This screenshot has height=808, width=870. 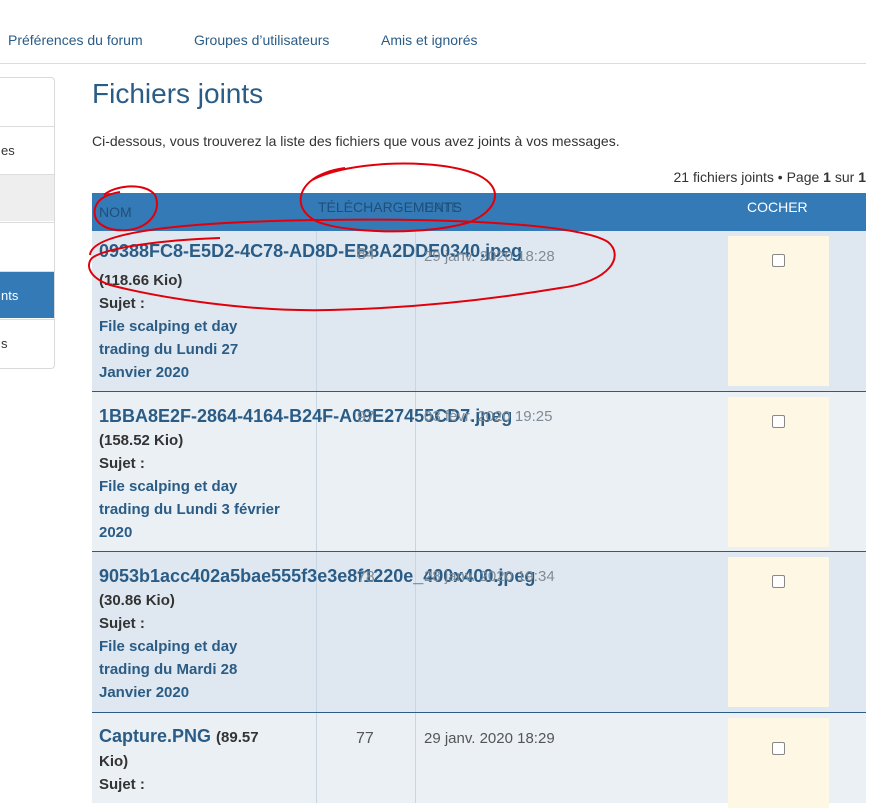 What do you see at coordinates (489, 256) in the screenshot?
I see `attachment-date: 29 janv. 2020 18:28` at bounding box center [489, 256].